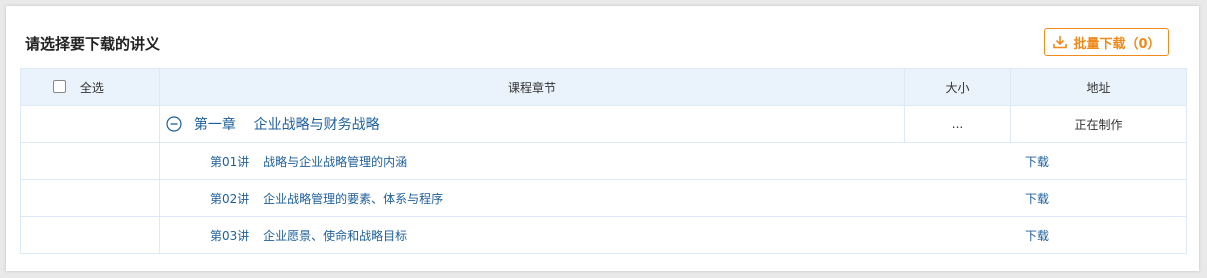 This screenshot has width=1207, height=278. I want to click on lecture-title: 企业愿景、使命和战略目标, so click(335, 235).